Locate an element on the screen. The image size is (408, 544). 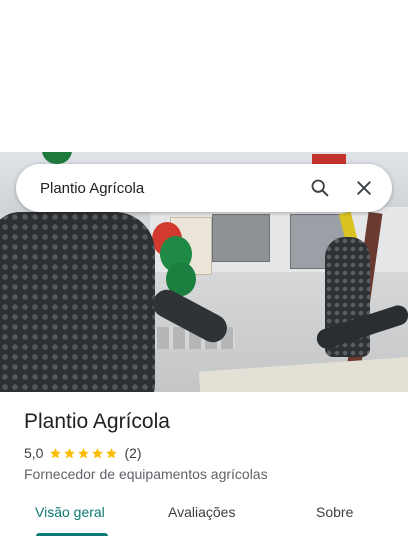
active-tab-indicator is located at coordinates (72, 534).